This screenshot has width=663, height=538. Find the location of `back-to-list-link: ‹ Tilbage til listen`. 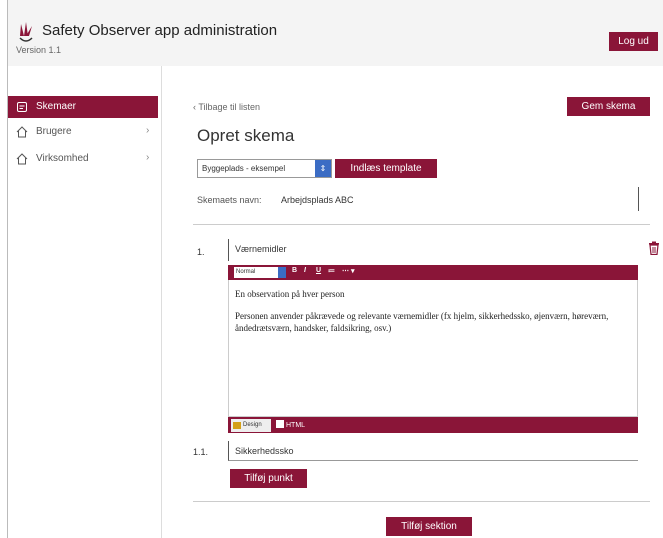

back-to-list-link: ‹ Tilbage til listen is located at coordinates (226, 107).